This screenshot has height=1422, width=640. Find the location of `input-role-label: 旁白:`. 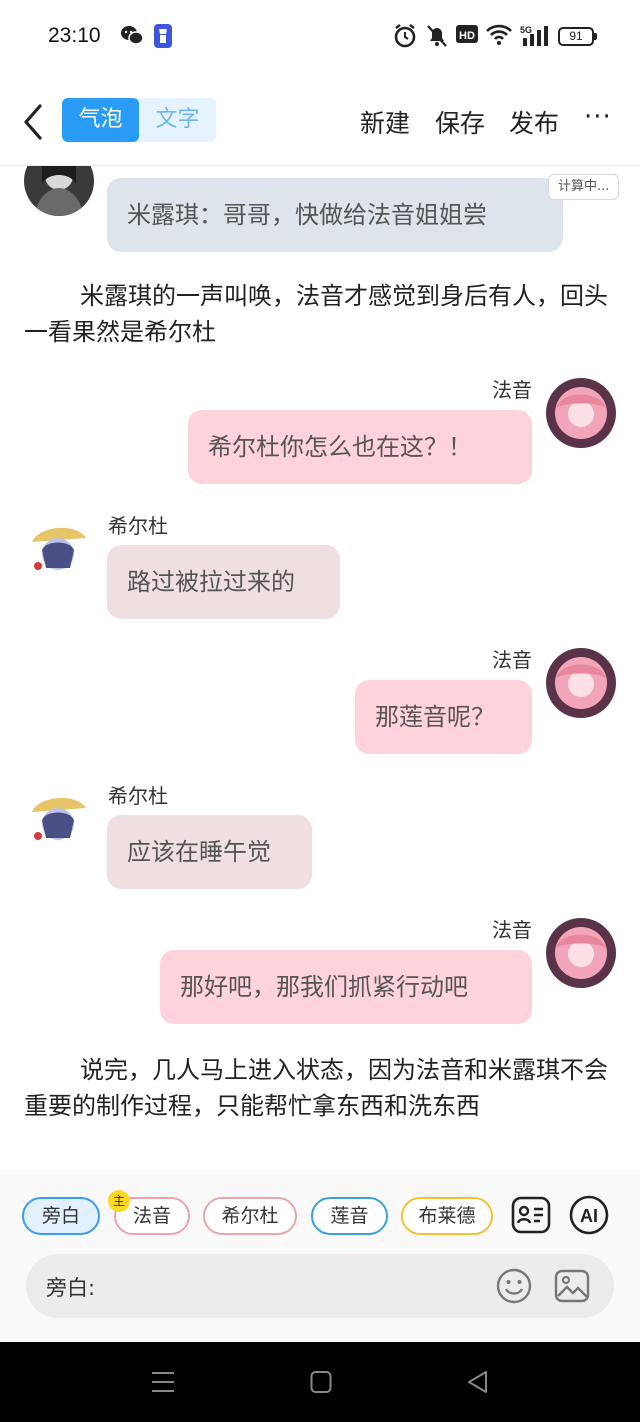

input-role-label: 旁白: is located at coordinates (71, 1288).